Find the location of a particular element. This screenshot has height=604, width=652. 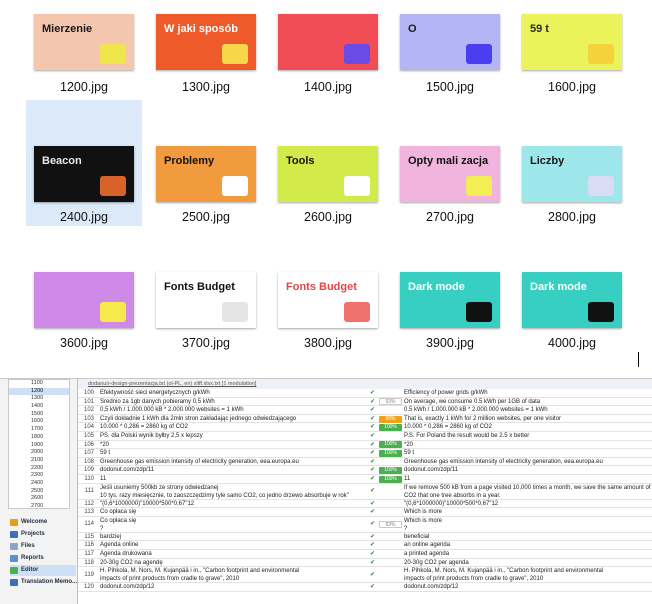

file-list-item: 1400 is located at coordinates (39, 407).